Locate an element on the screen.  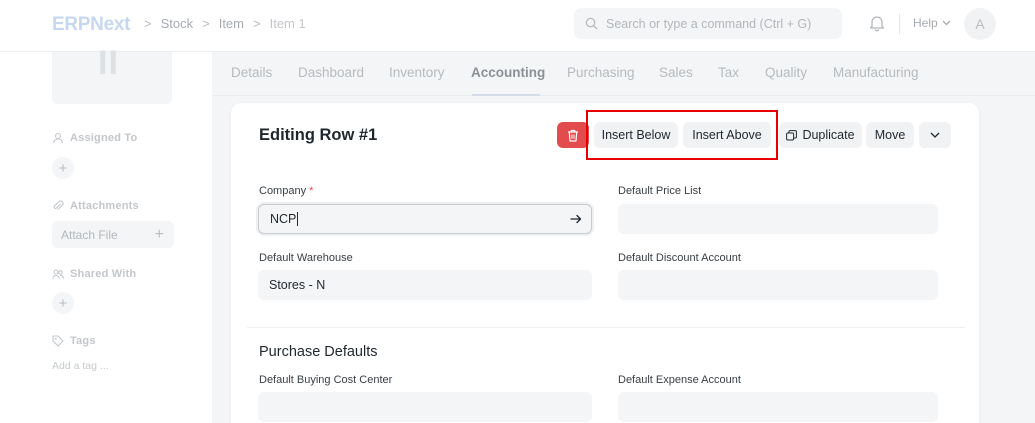
add-share-button: + is located at coordinates (63, 303).